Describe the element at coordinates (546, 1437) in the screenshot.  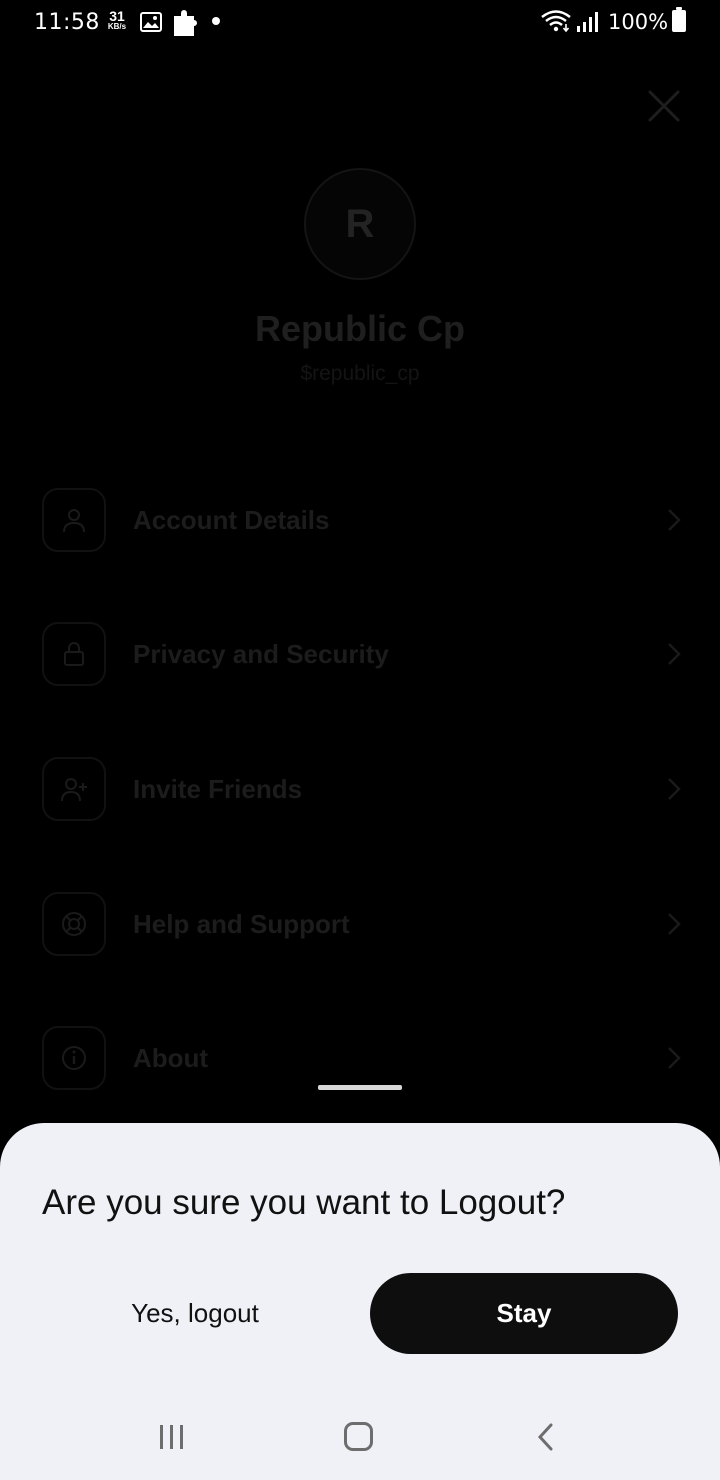
I see `back-icon` at that location.